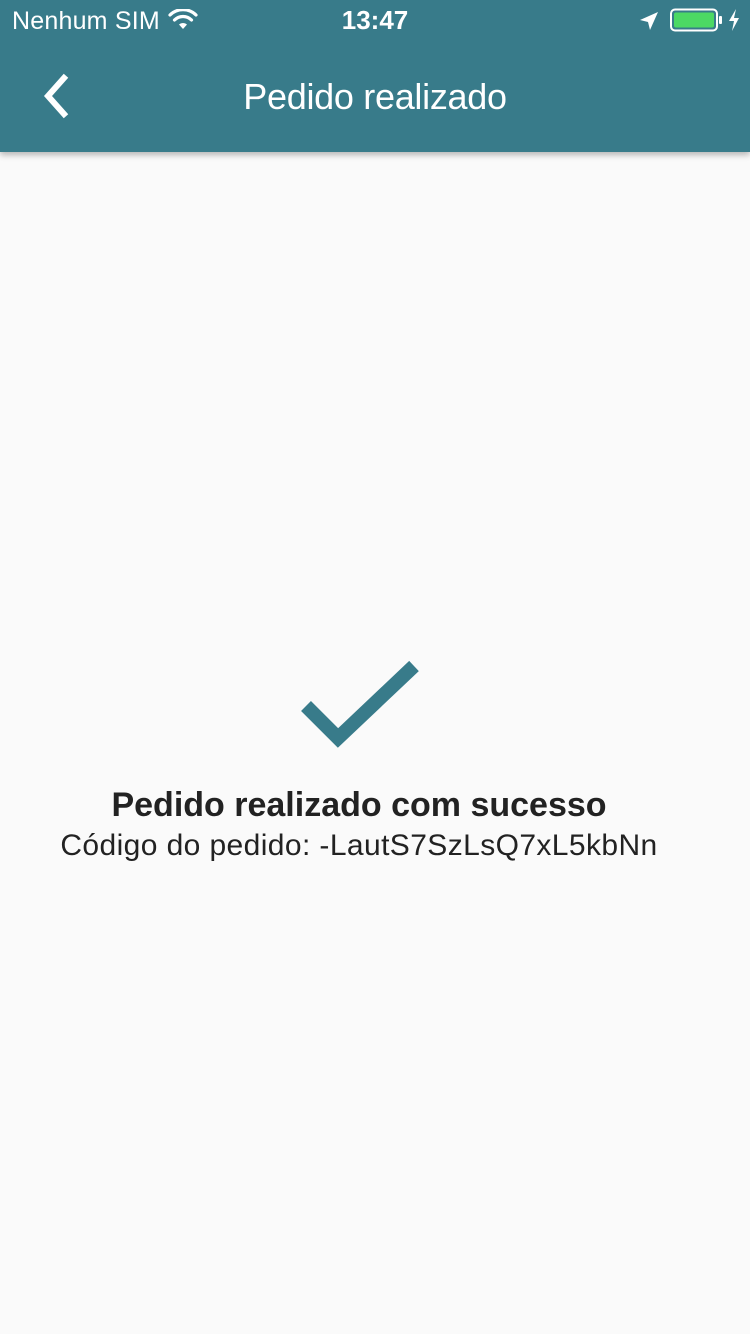  I want to click on battery-icon, so click(696, 20).